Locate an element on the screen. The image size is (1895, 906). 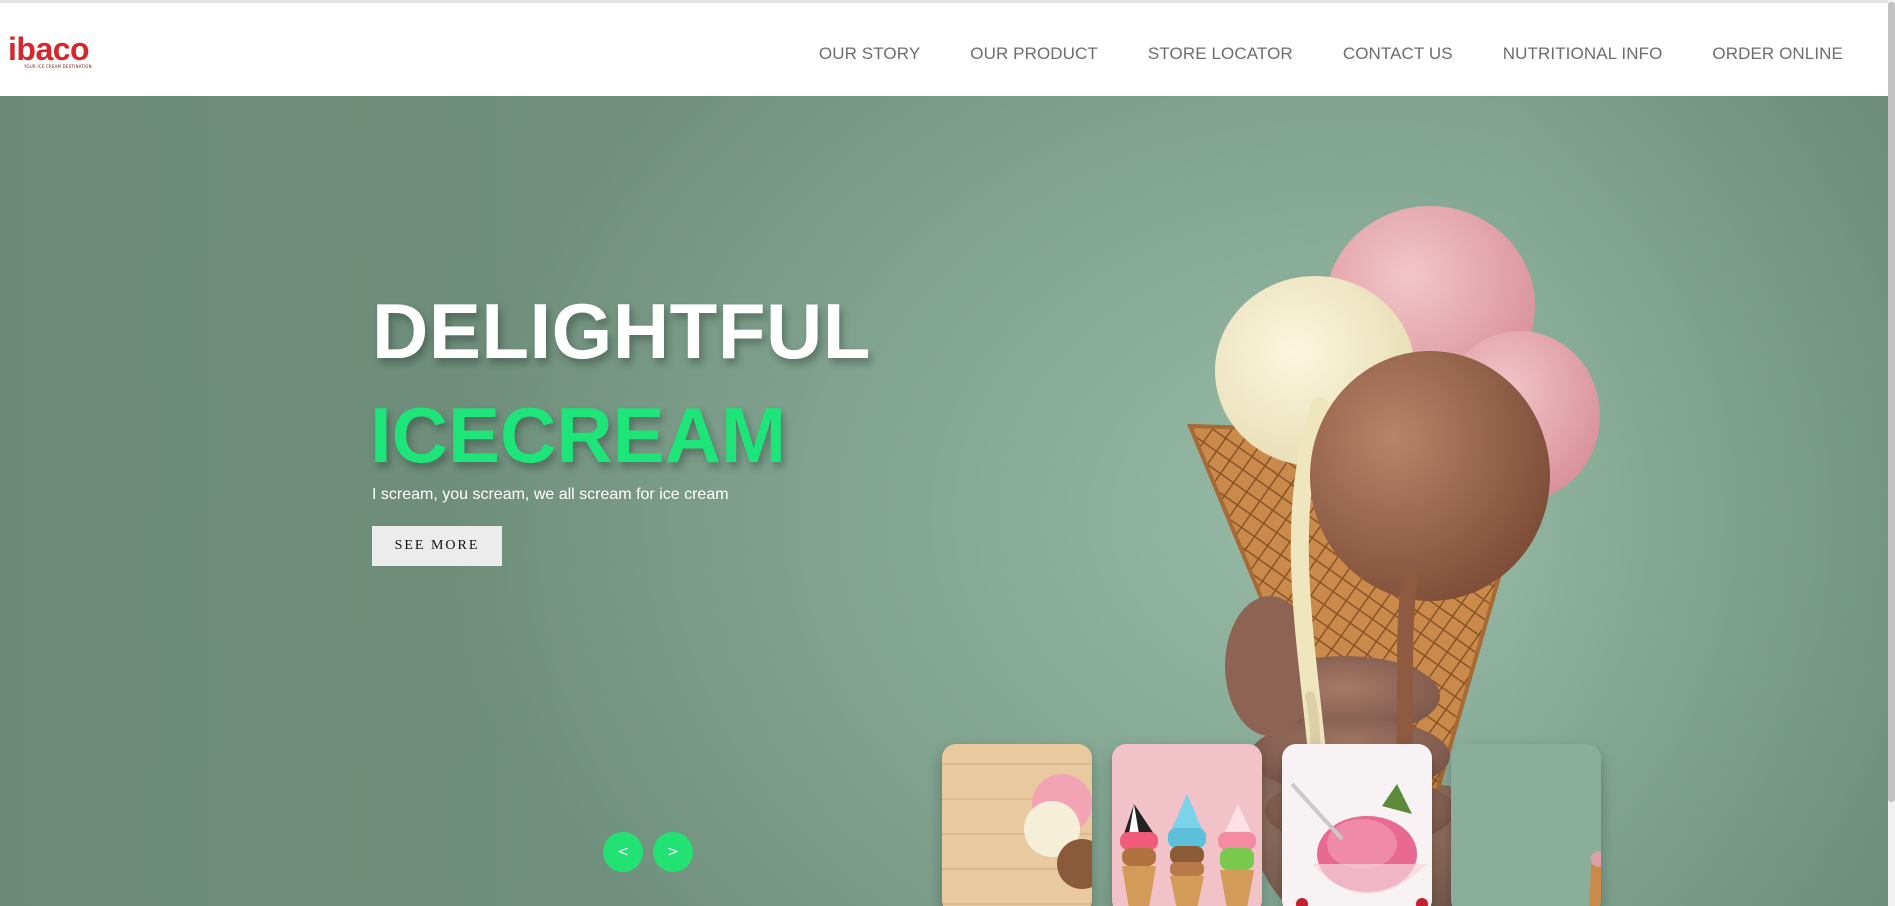
thumbnail-colorful-cones is located at coordinates (1187, 825).